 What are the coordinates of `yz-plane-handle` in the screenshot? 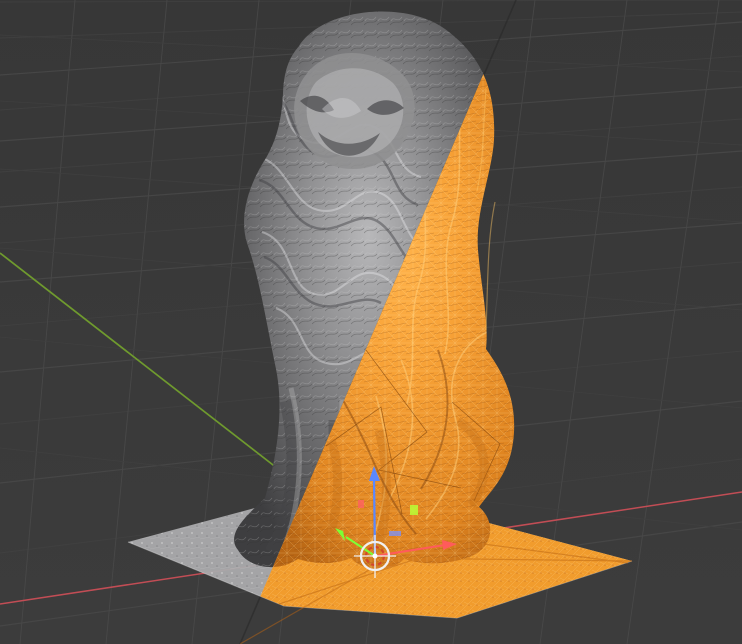 It's located at (414, 510).